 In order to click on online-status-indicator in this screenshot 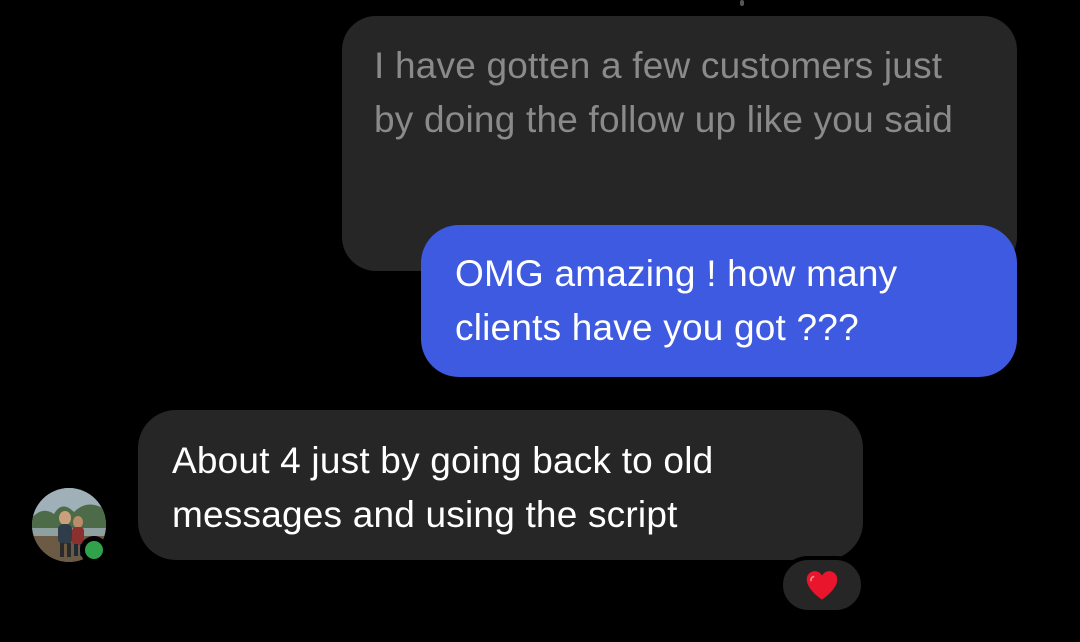, I will do `click(94, 550)`.